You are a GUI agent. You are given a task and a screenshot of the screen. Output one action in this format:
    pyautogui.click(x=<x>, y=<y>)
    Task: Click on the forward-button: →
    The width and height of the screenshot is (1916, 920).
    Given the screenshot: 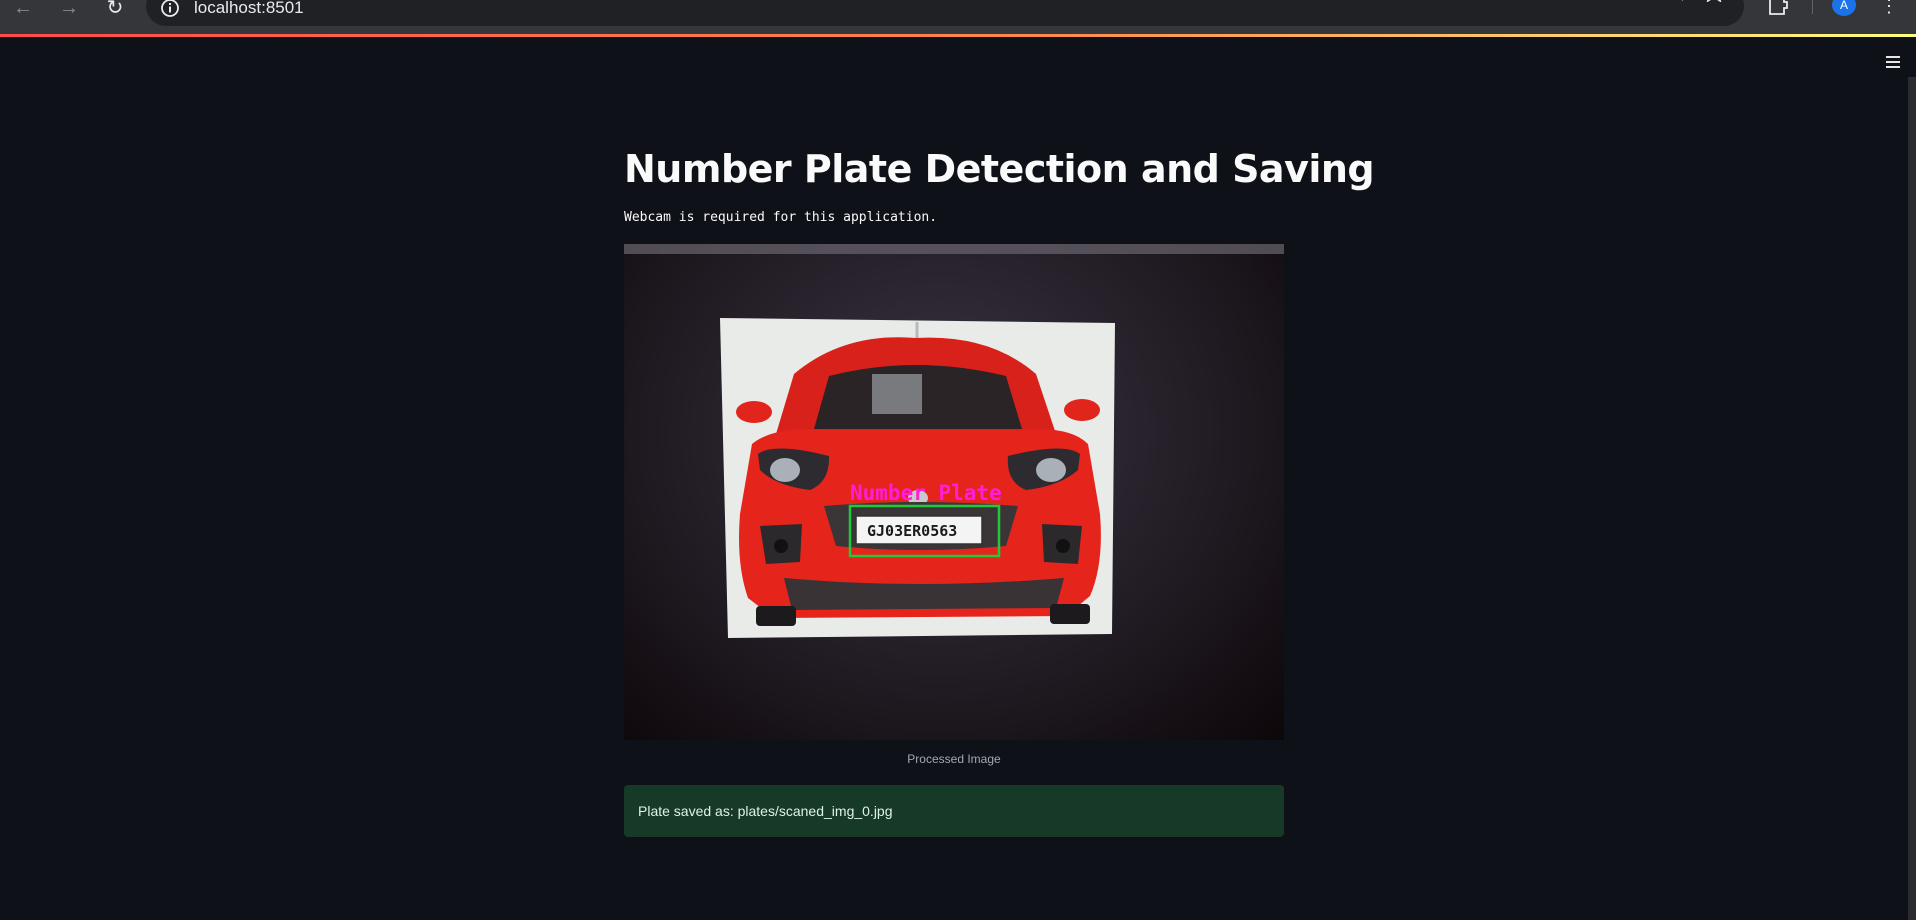 What is the action you would take?
    pyautogui.click(x=69, y=9)
    